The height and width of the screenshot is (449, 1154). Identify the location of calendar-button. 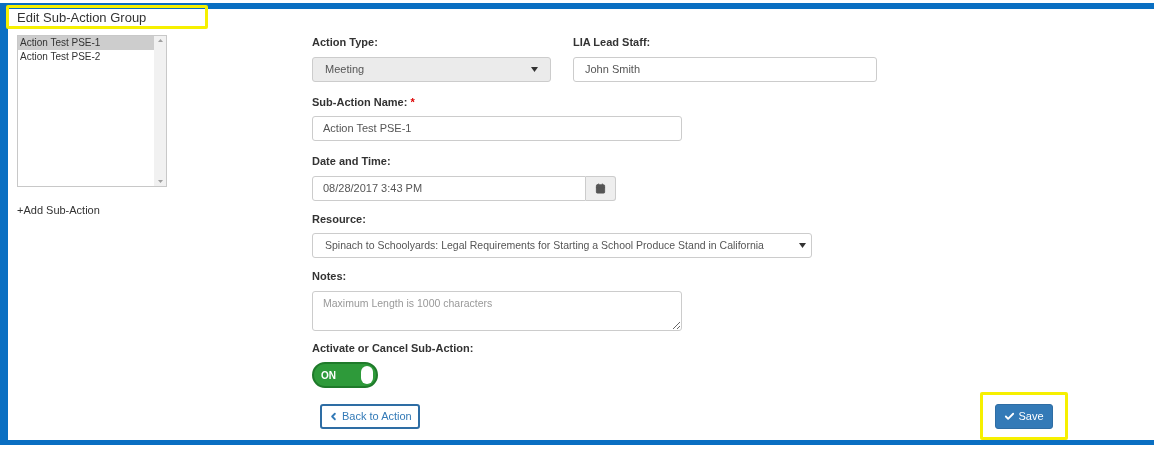
(601, 188).